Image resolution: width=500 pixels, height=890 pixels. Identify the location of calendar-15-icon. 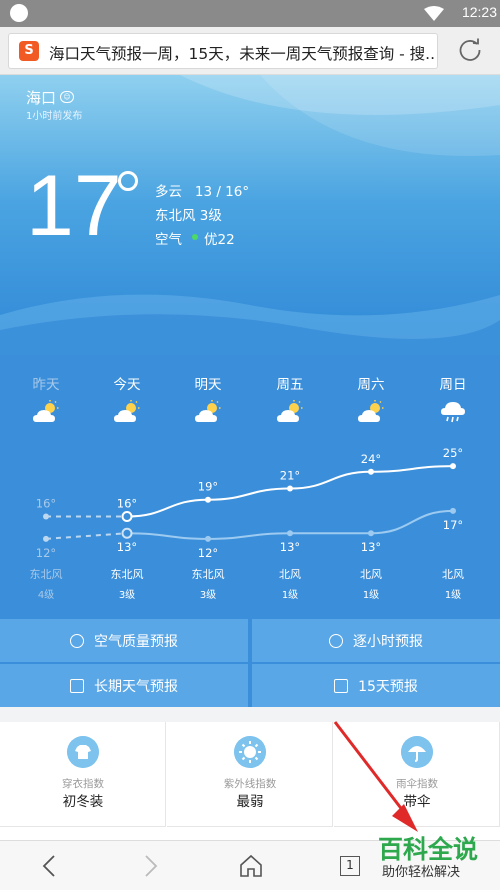
(341, 685).